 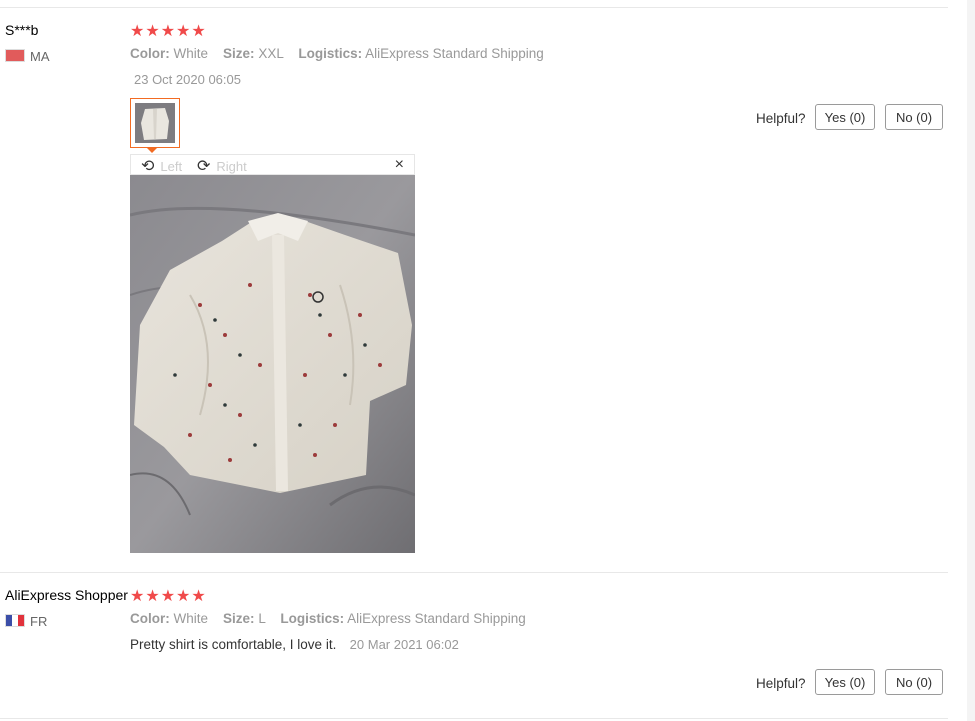 I want to click on rotate-right-button: ⟳ Right, so click(x=222, y=166).